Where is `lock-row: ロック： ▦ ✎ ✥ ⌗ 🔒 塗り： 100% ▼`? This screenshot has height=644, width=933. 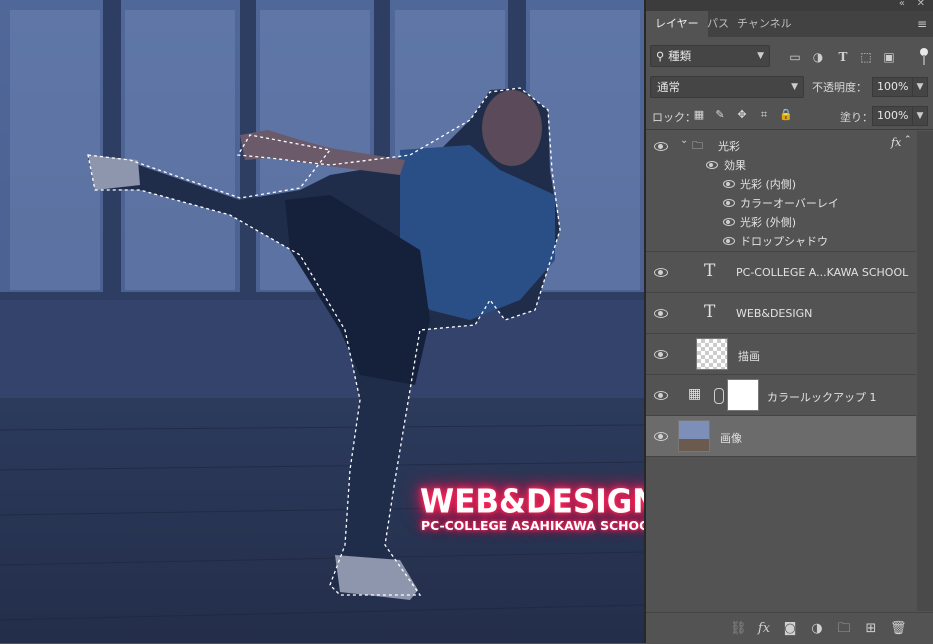
lock-row: ロック： ▦ ✎ ✥ ⌗ 🔒 塗り： 100% ▼ is located at coordinates (789, 116).